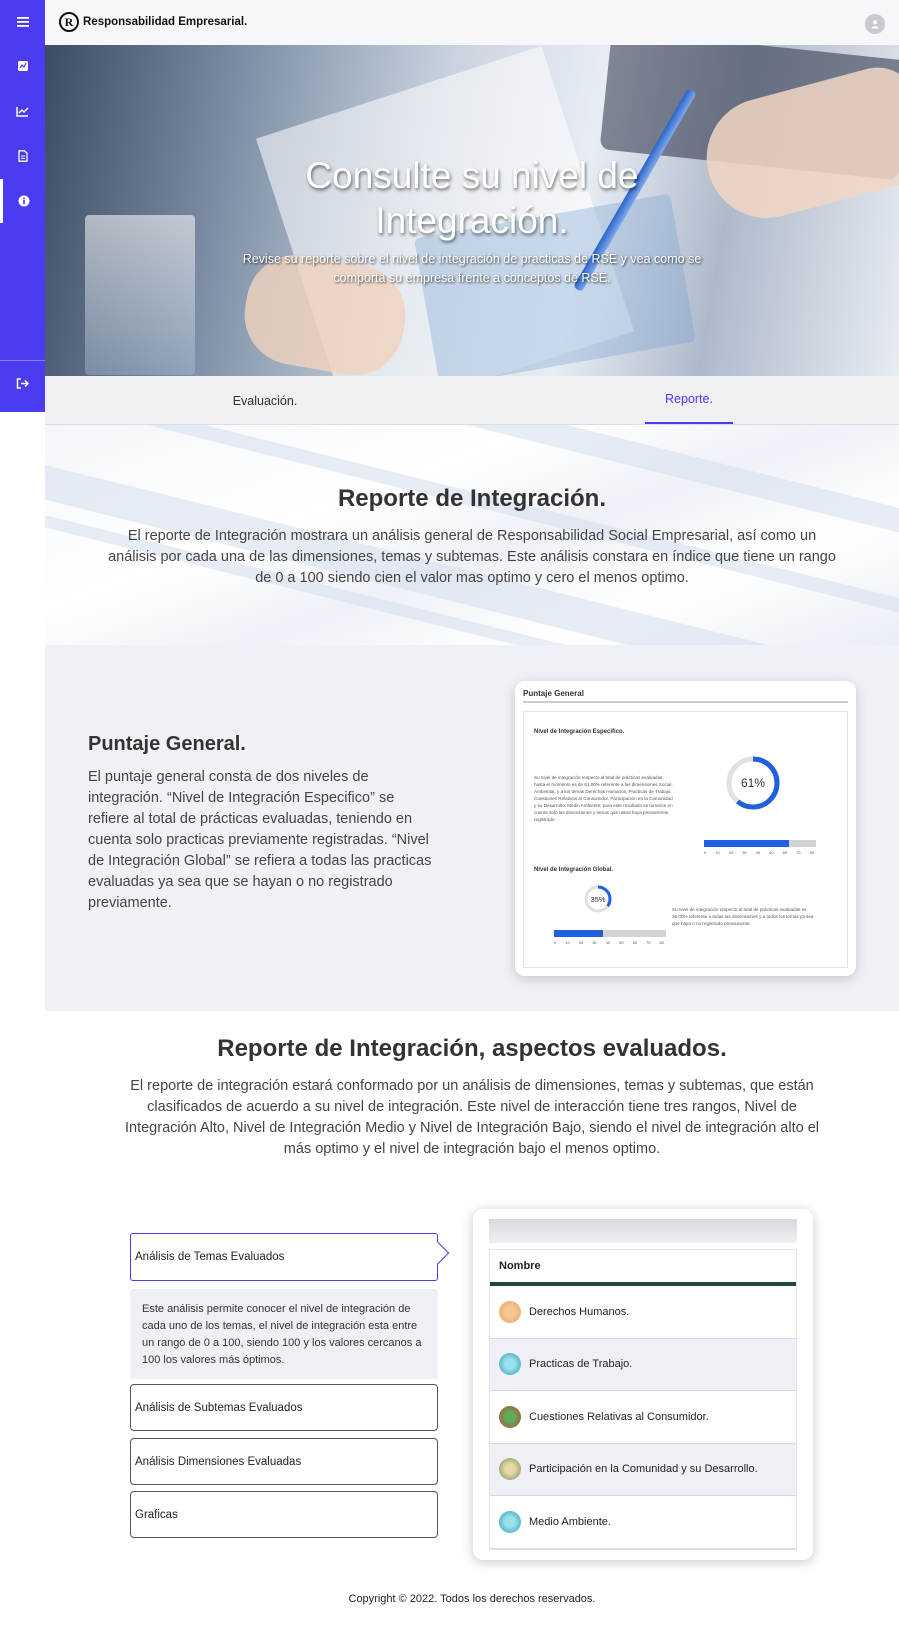 Image resolution: width=899 pixels, height=1634 pixels. I want to click on specific-gauge-value: 61%, so click(753, 783).